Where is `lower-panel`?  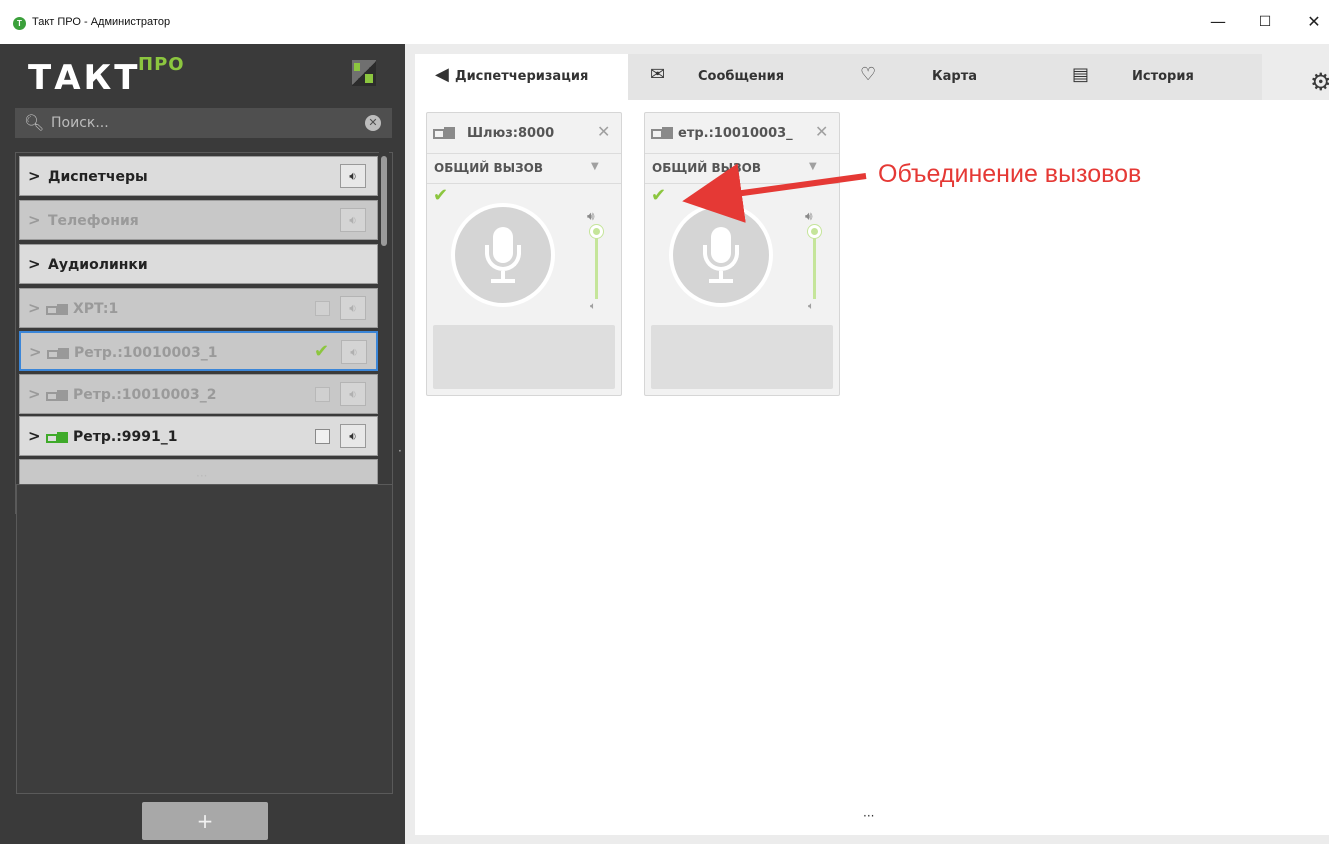
lower-panel is located at coordinates (204, 639).